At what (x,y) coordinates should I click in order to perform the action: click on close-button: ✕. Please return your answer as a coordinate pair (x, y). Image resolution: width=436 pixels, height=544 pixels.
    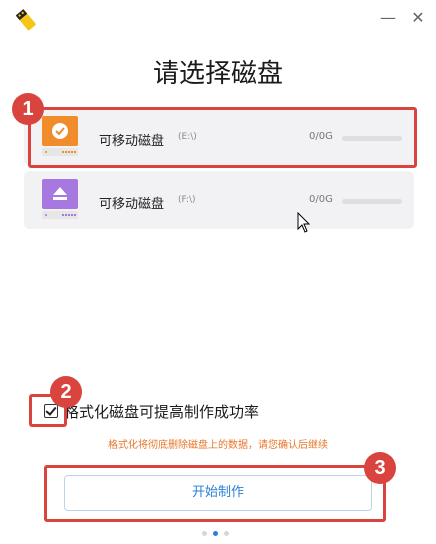
    Looking at the image, I should click on (418, 18).